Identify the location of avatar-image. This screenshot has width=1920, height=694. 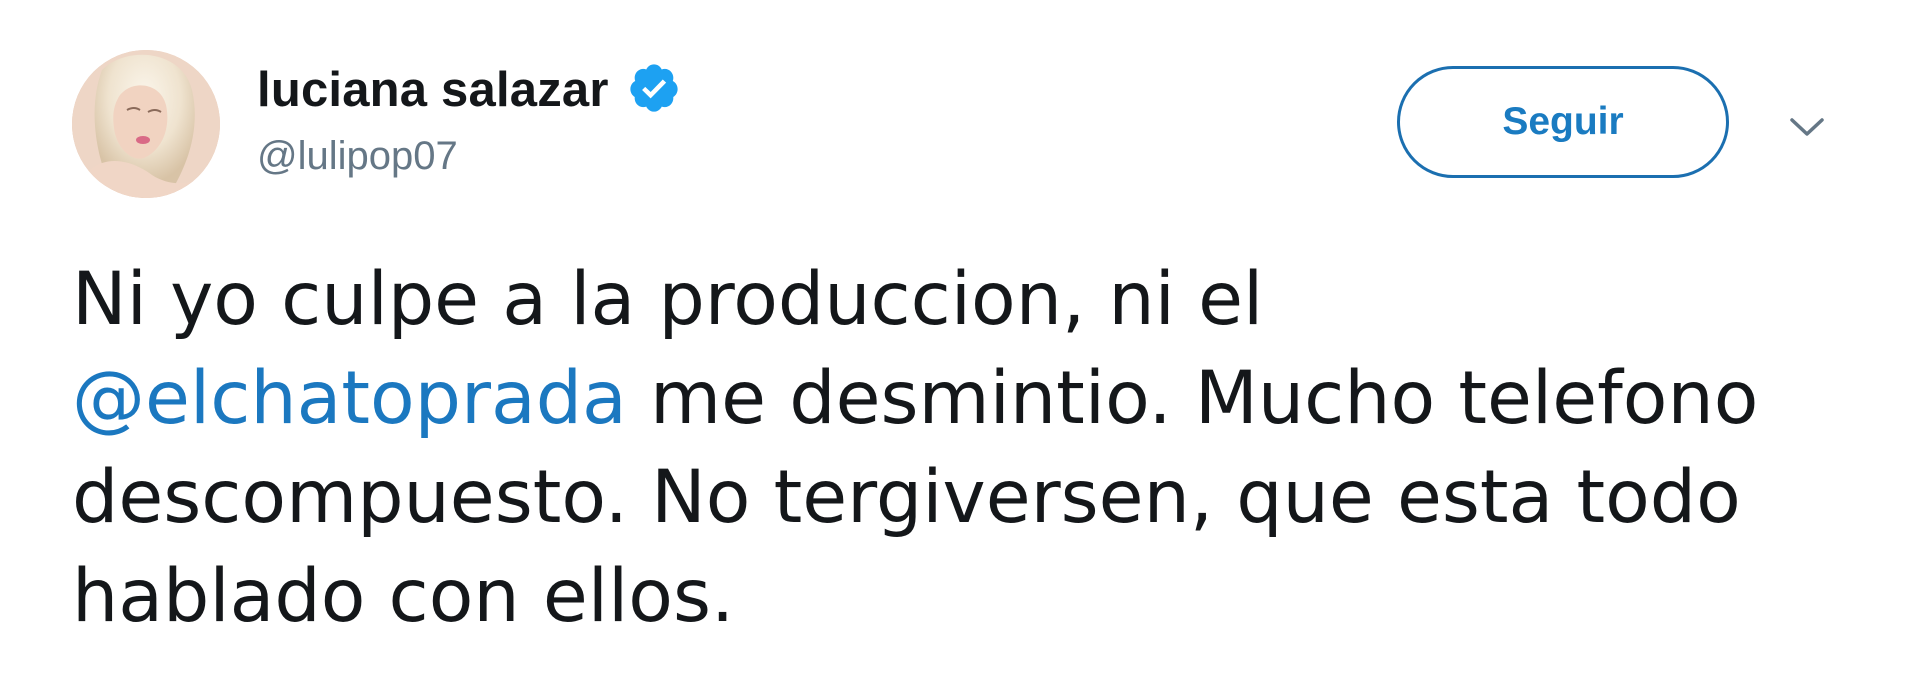
(146, 124).